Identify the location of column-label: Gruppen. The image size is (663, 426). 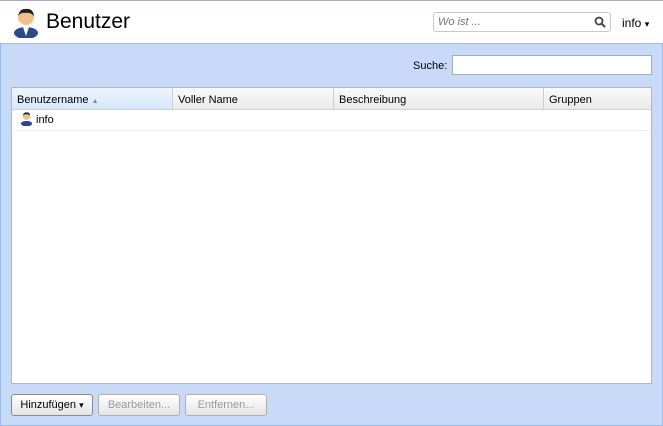
(570, 100).